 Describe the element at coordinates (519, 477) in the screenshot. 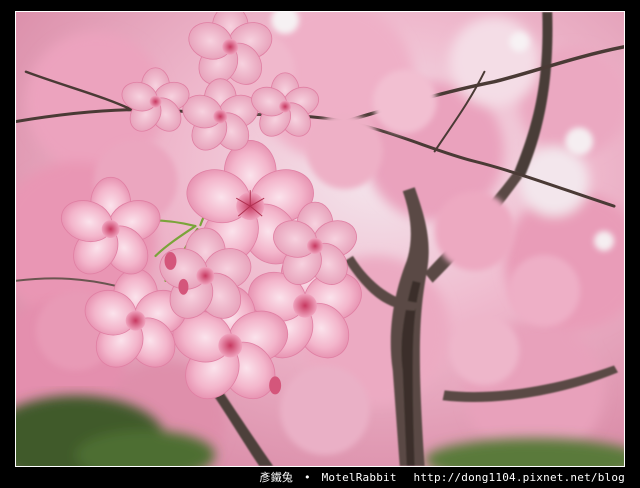

I see `watermark-url: http://dong1104.pixnet.net/blog` at that location.